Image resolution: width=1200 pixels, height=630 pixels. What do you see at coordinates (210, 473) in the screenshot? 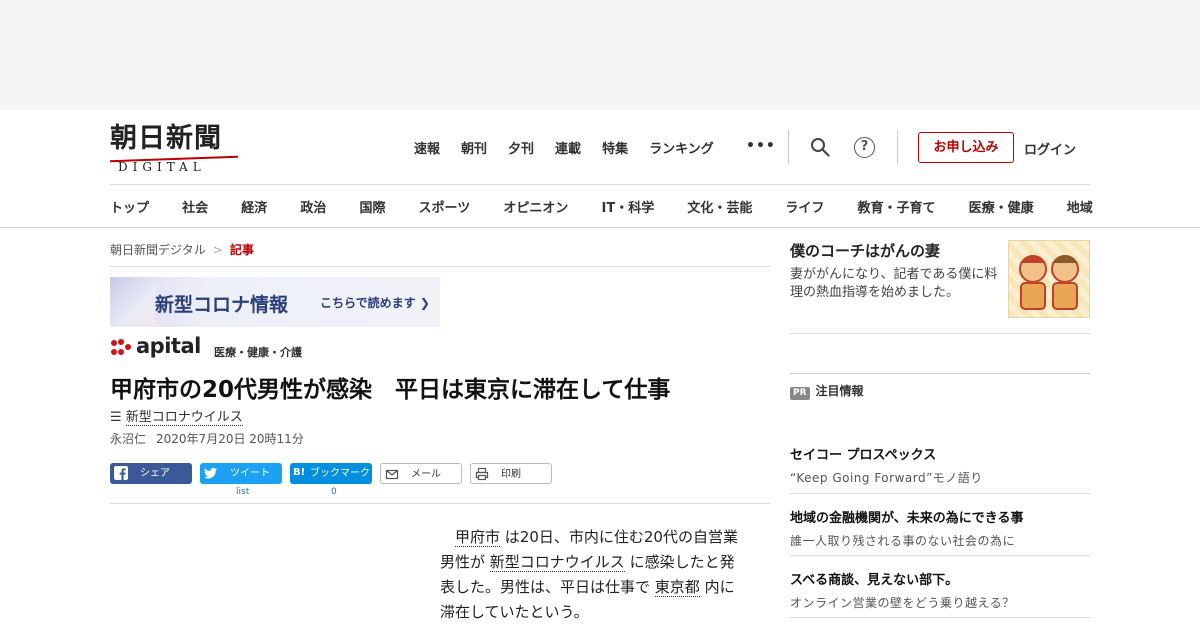
I see `twitter-icon` at bounding box center [210, 473].